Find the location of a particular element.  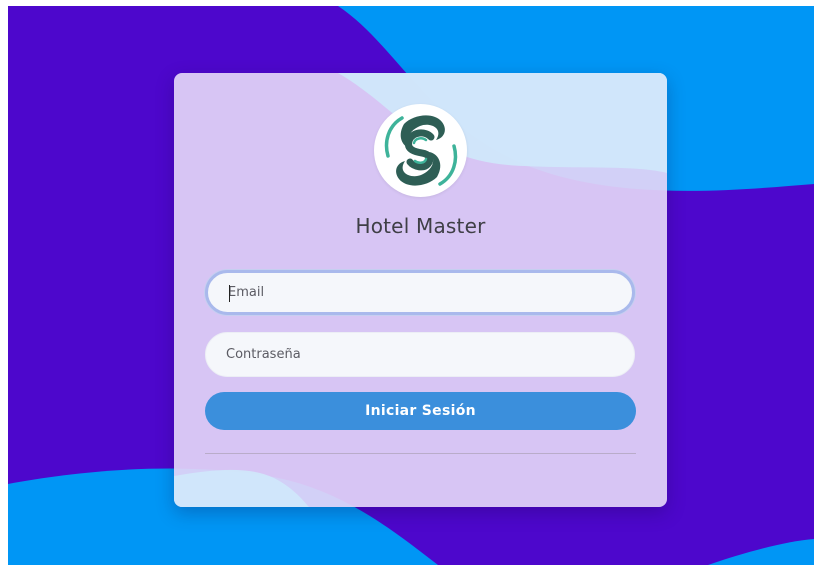

password-field is located at coordinates (420, 354).